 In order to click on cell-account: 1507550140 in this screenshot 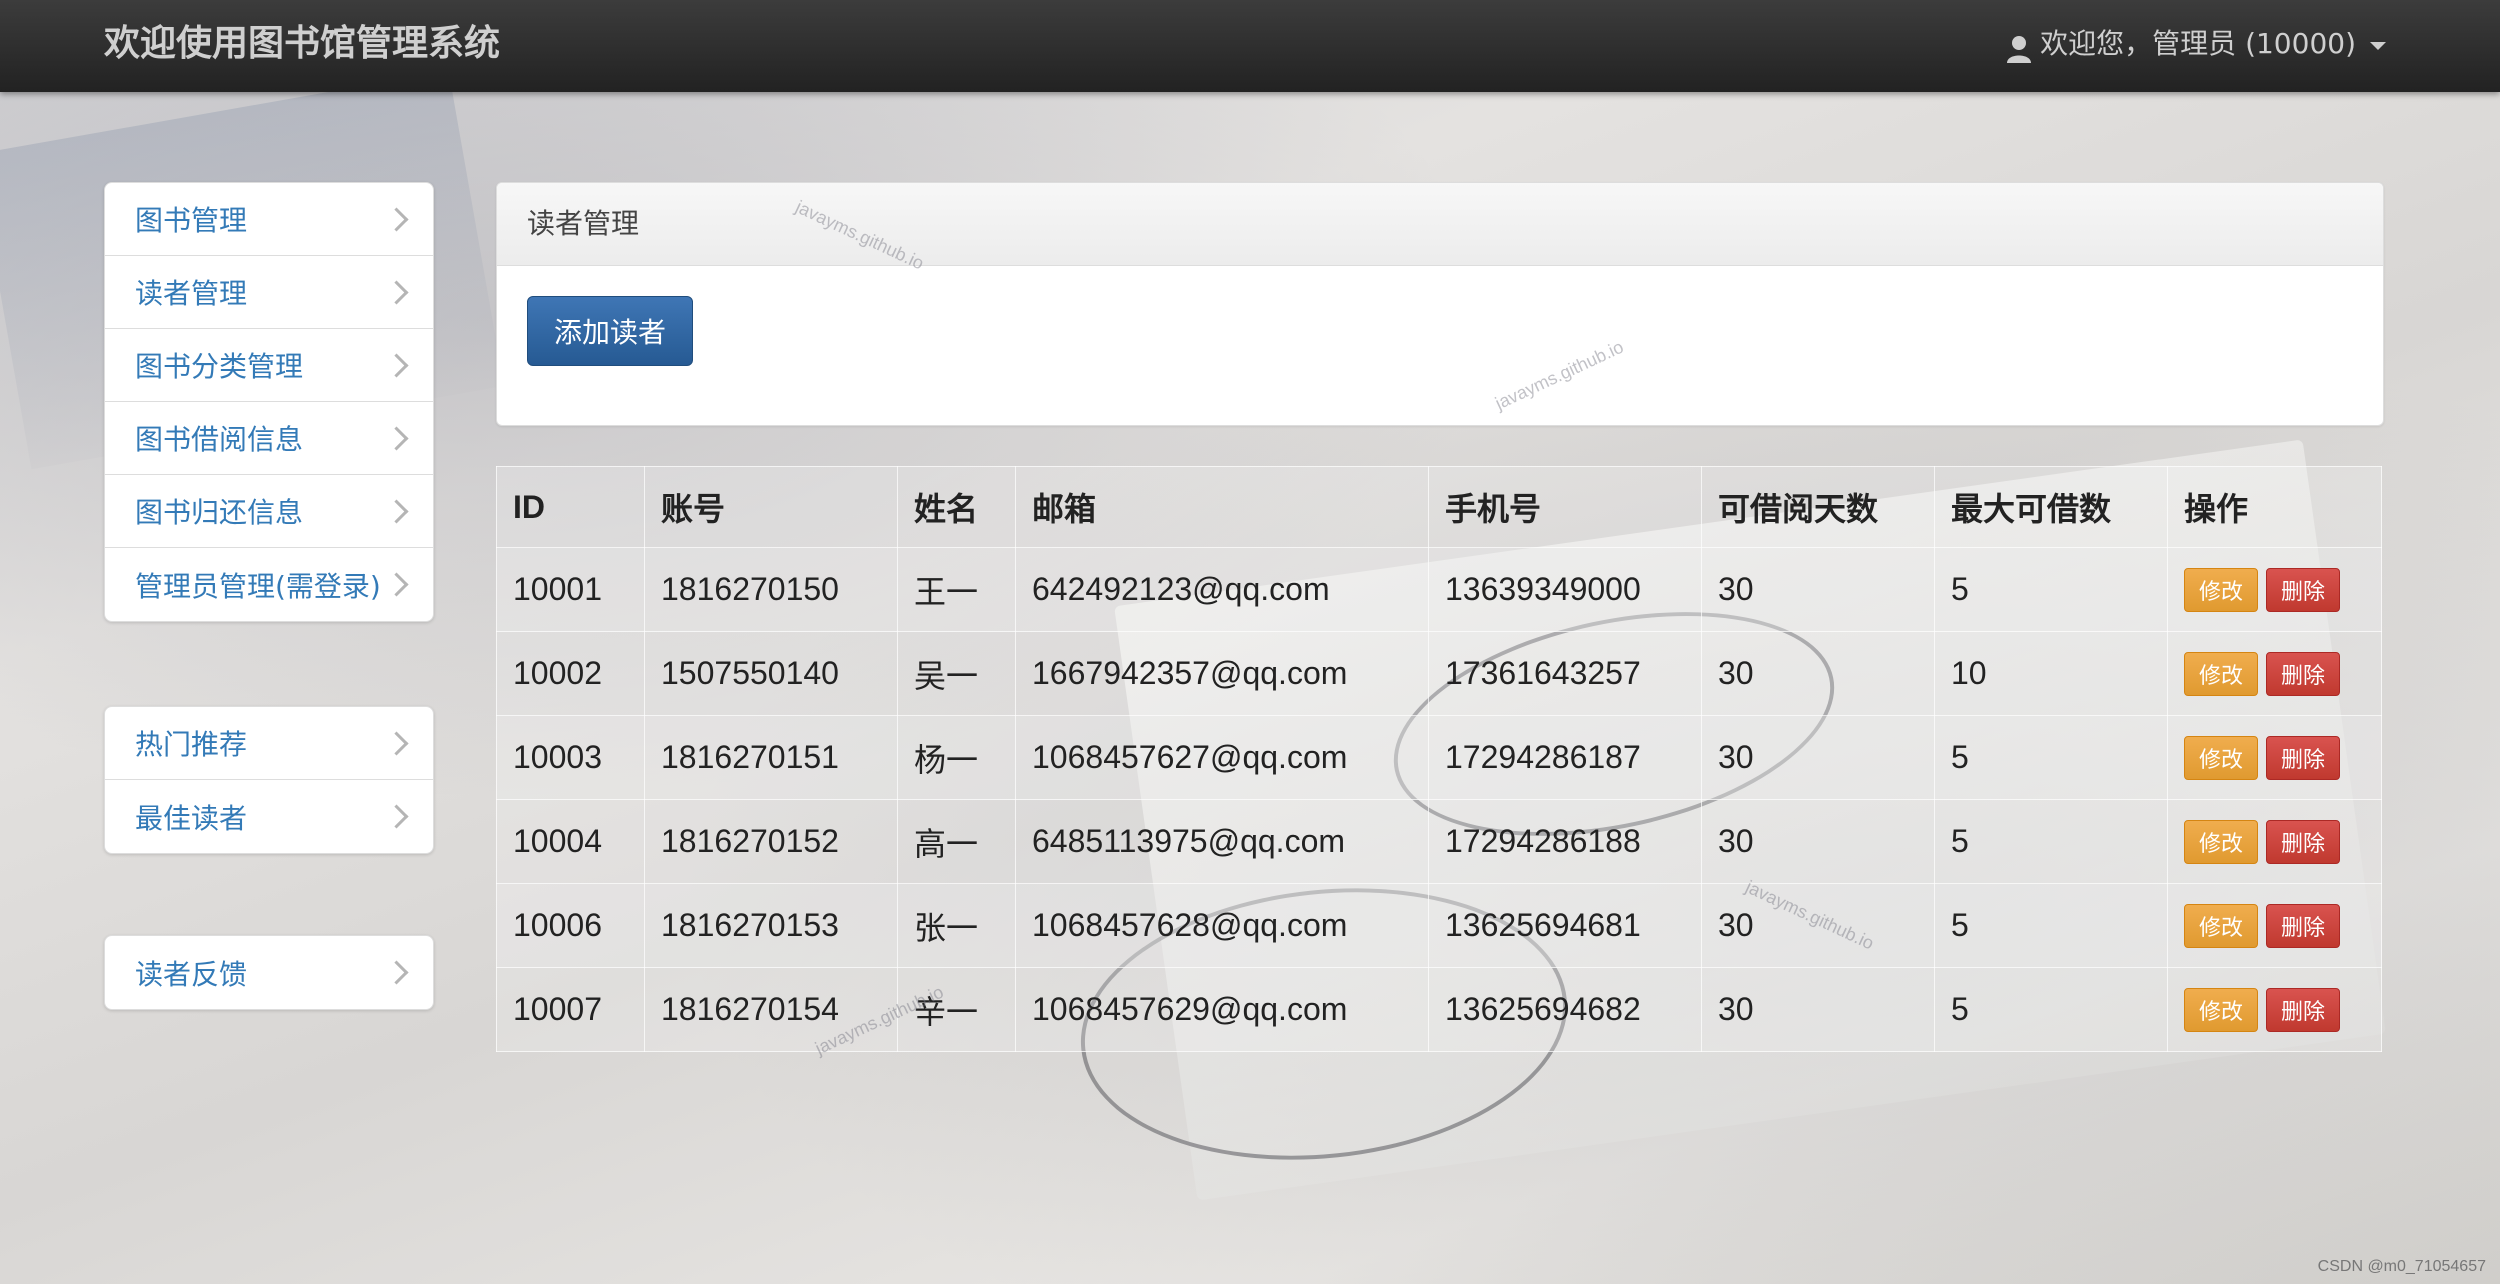, I will do `click(771, 673)`.